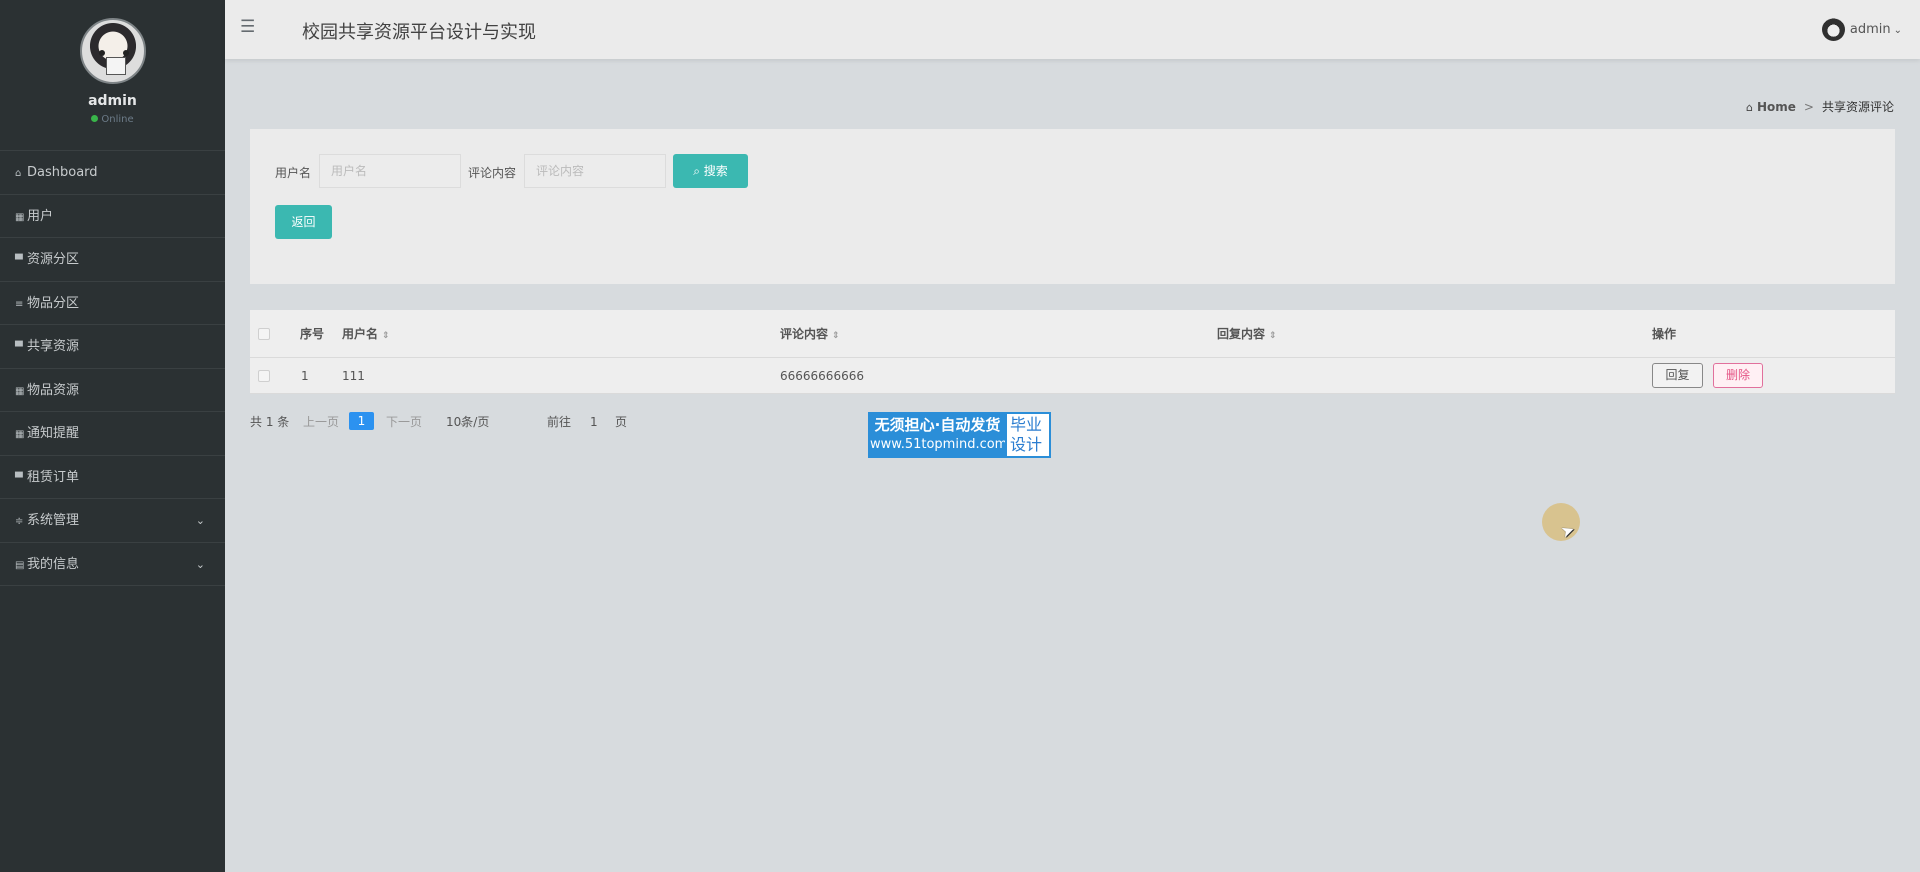 The image size is (1920, 872). I want to click on next-page-button: 下一页, so click(404, 422).